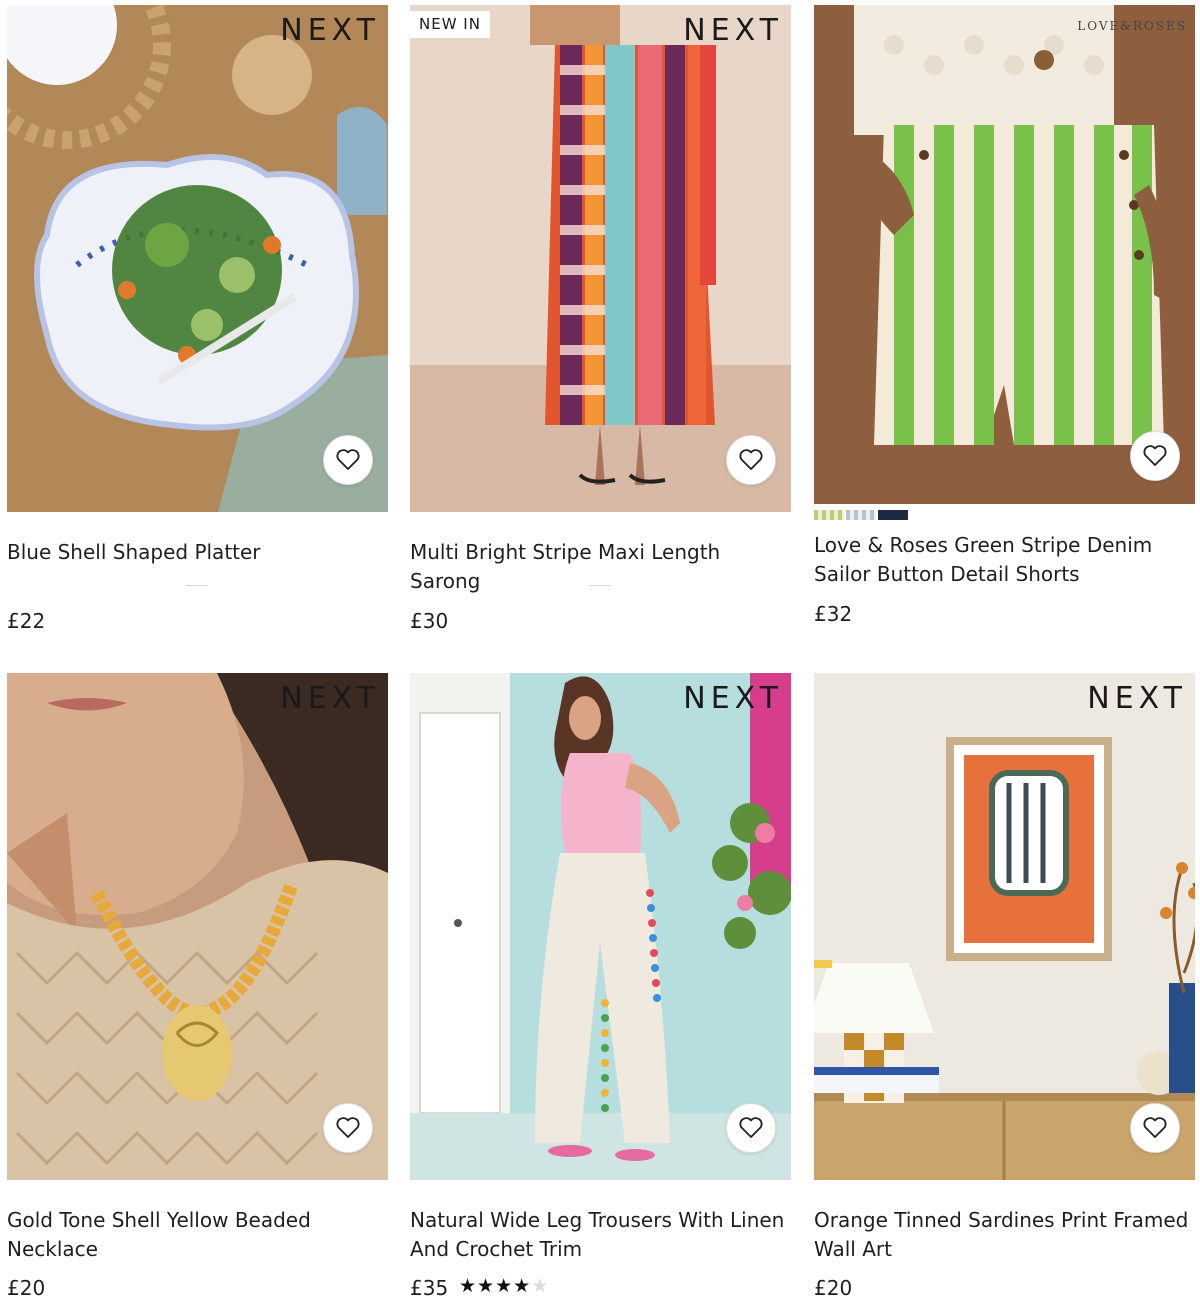 The height and width of the screenshot is (1300, 1200). What do you see at coordinates (1132, 26) in the screenshot?
I see `brand-logo: LOVE&ROSES` at bounding box center [1132, 26].